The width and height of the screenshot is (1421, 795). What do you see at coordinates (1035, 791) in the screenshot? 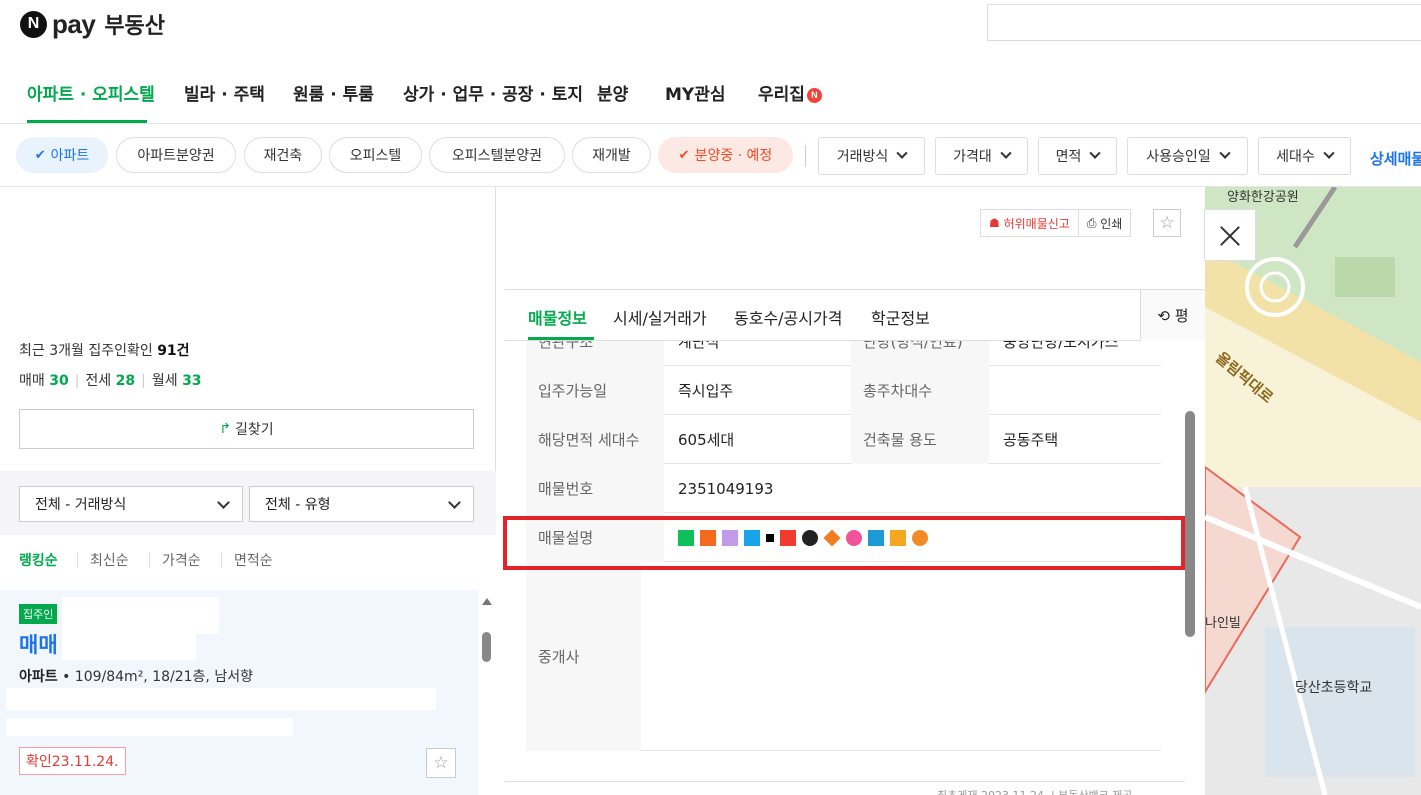
I see `posting-info: 최초게재 2023.11.24. | 부동산뱅크 제공` at bounding box center [1035, 791].